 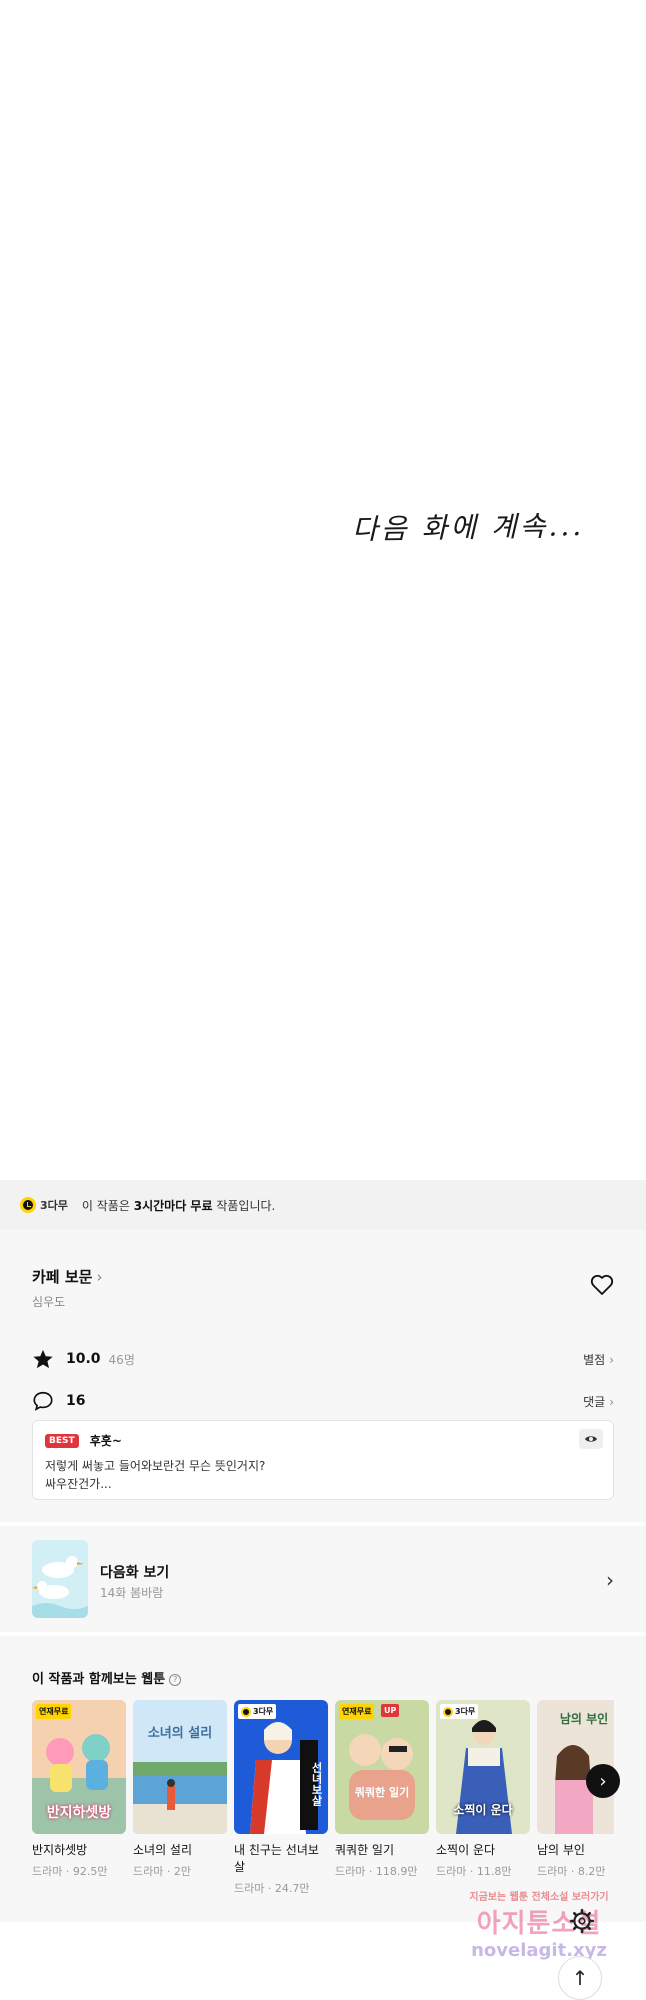 I want to click on webtoon-name: 쿼쿼한 일기, so click(x=365, y=1850).